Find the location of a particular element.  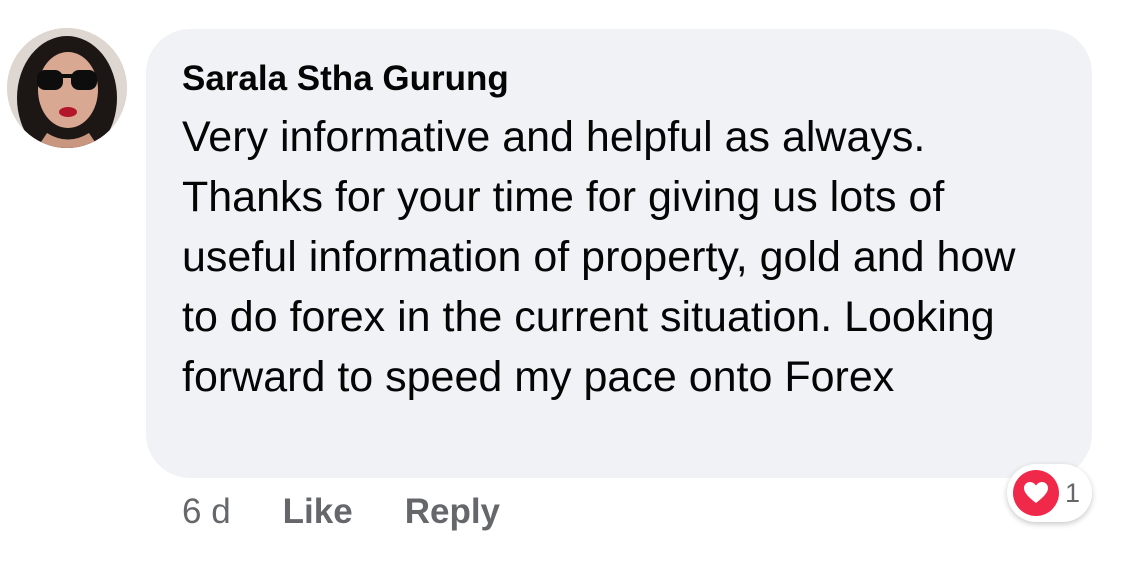

reply-button: Reply is located at coordinates (452, 512).